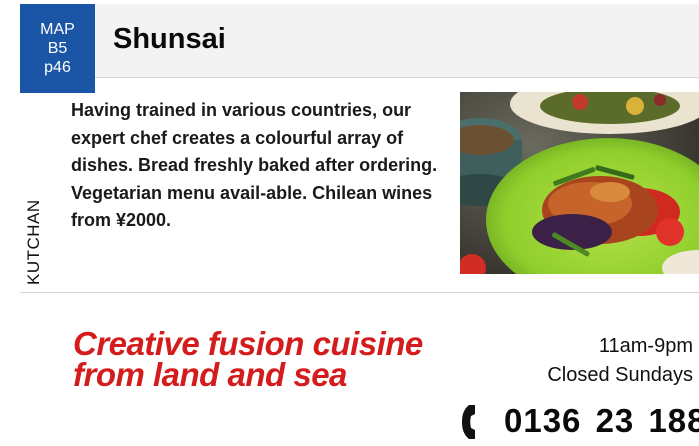  What do you see at coordinates (601, 420) in the screenshot?
I see `phone-number: 0136 23 1882` at bounding box center [601, 420].